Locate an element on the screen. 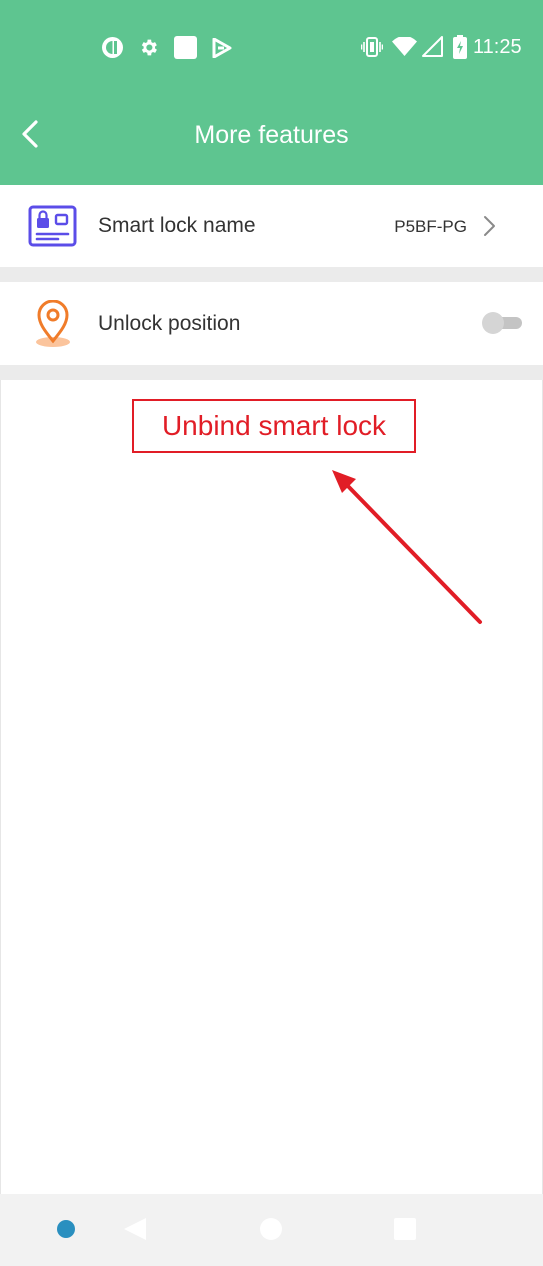 Image resolution: width=543 pixels, height=1266 pixels. status-time: 11:25 is located at coordinates (497, 47).